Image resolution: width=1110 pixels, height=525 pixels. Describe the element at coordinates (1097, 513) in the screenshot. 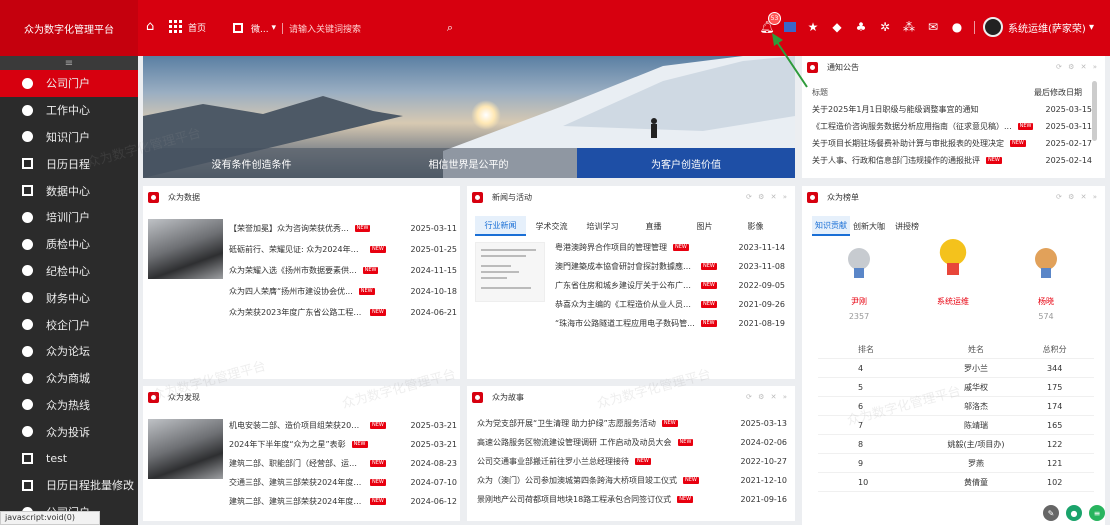

I see `menu-button: ≡` at that location.